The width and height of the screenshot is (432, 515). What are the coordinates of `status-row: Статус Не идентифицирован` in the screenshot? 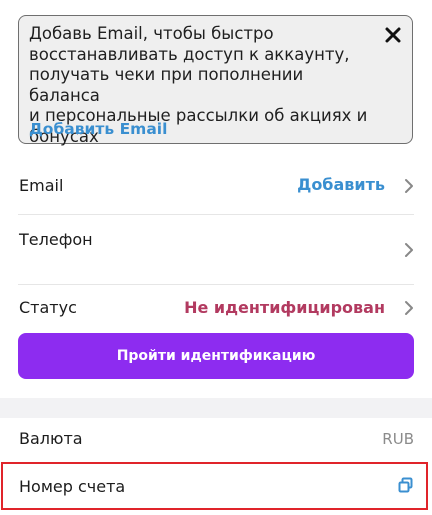 It's located at (216, 308).